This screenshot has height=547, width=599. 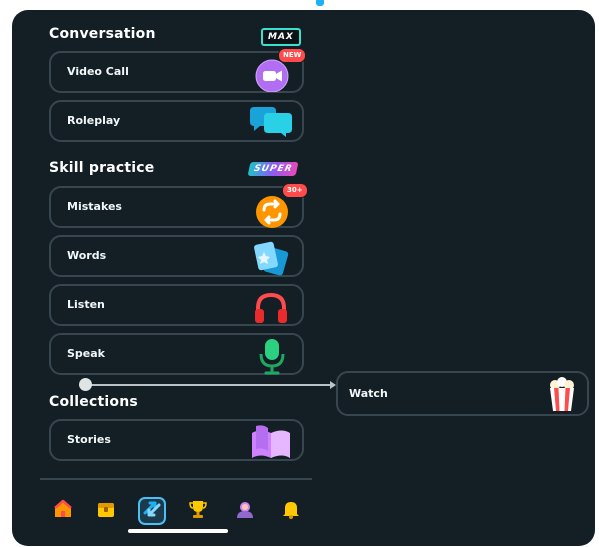 I want to click on section-title: Skill practice, so click(x=102, y=168).